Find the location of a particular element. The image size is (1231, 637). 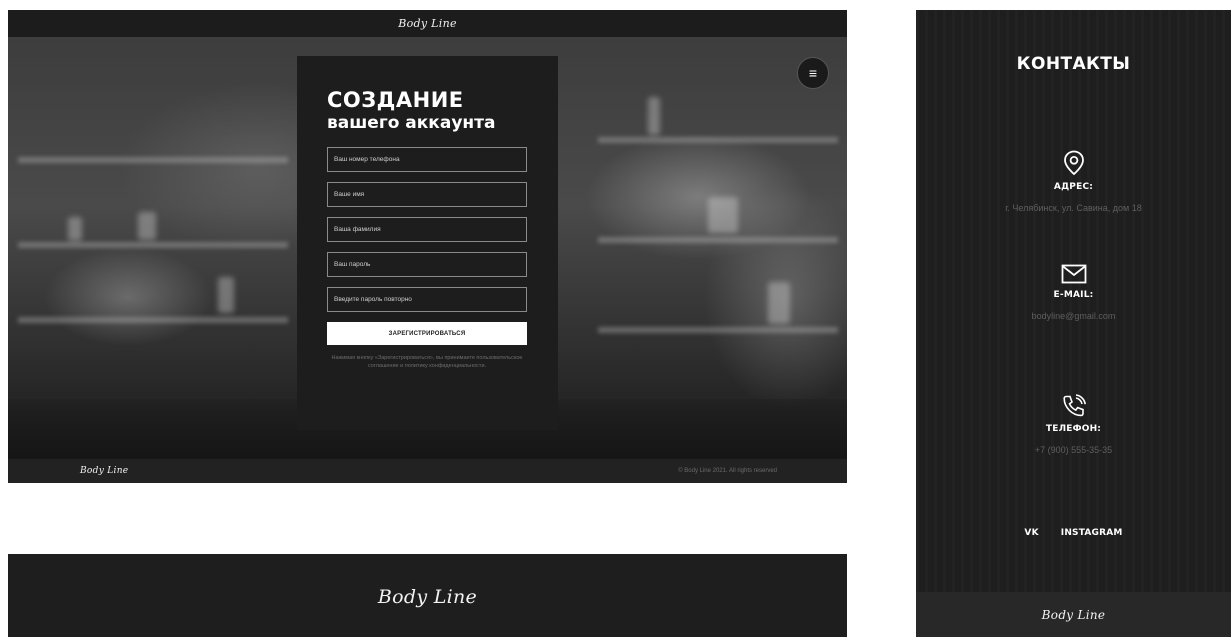

footer-logo: Body Line is located at coordinates (104, 471).